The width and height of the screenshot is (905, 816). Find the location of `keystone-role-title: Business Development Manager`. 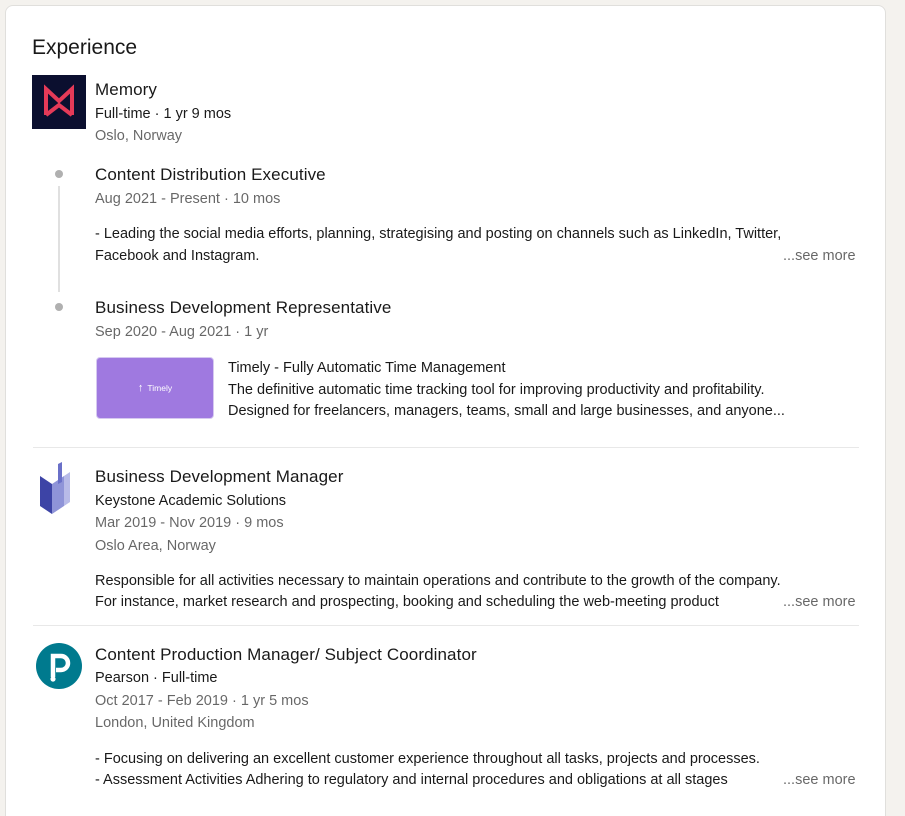

keystone-role-title: Business Development Manager is located at coordinates (219, 476).